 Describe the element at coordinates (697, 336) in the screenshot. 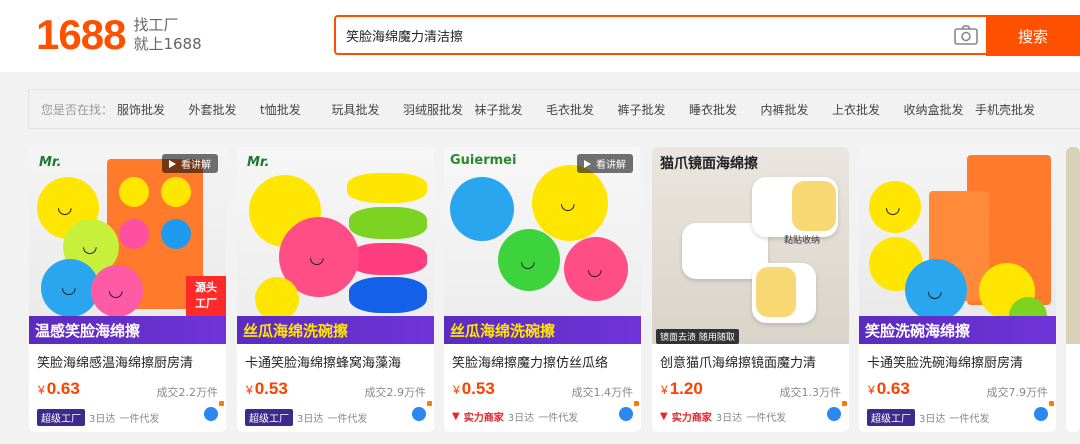

I see `image-subtag: 镜面去渍 随用随取` at that location.